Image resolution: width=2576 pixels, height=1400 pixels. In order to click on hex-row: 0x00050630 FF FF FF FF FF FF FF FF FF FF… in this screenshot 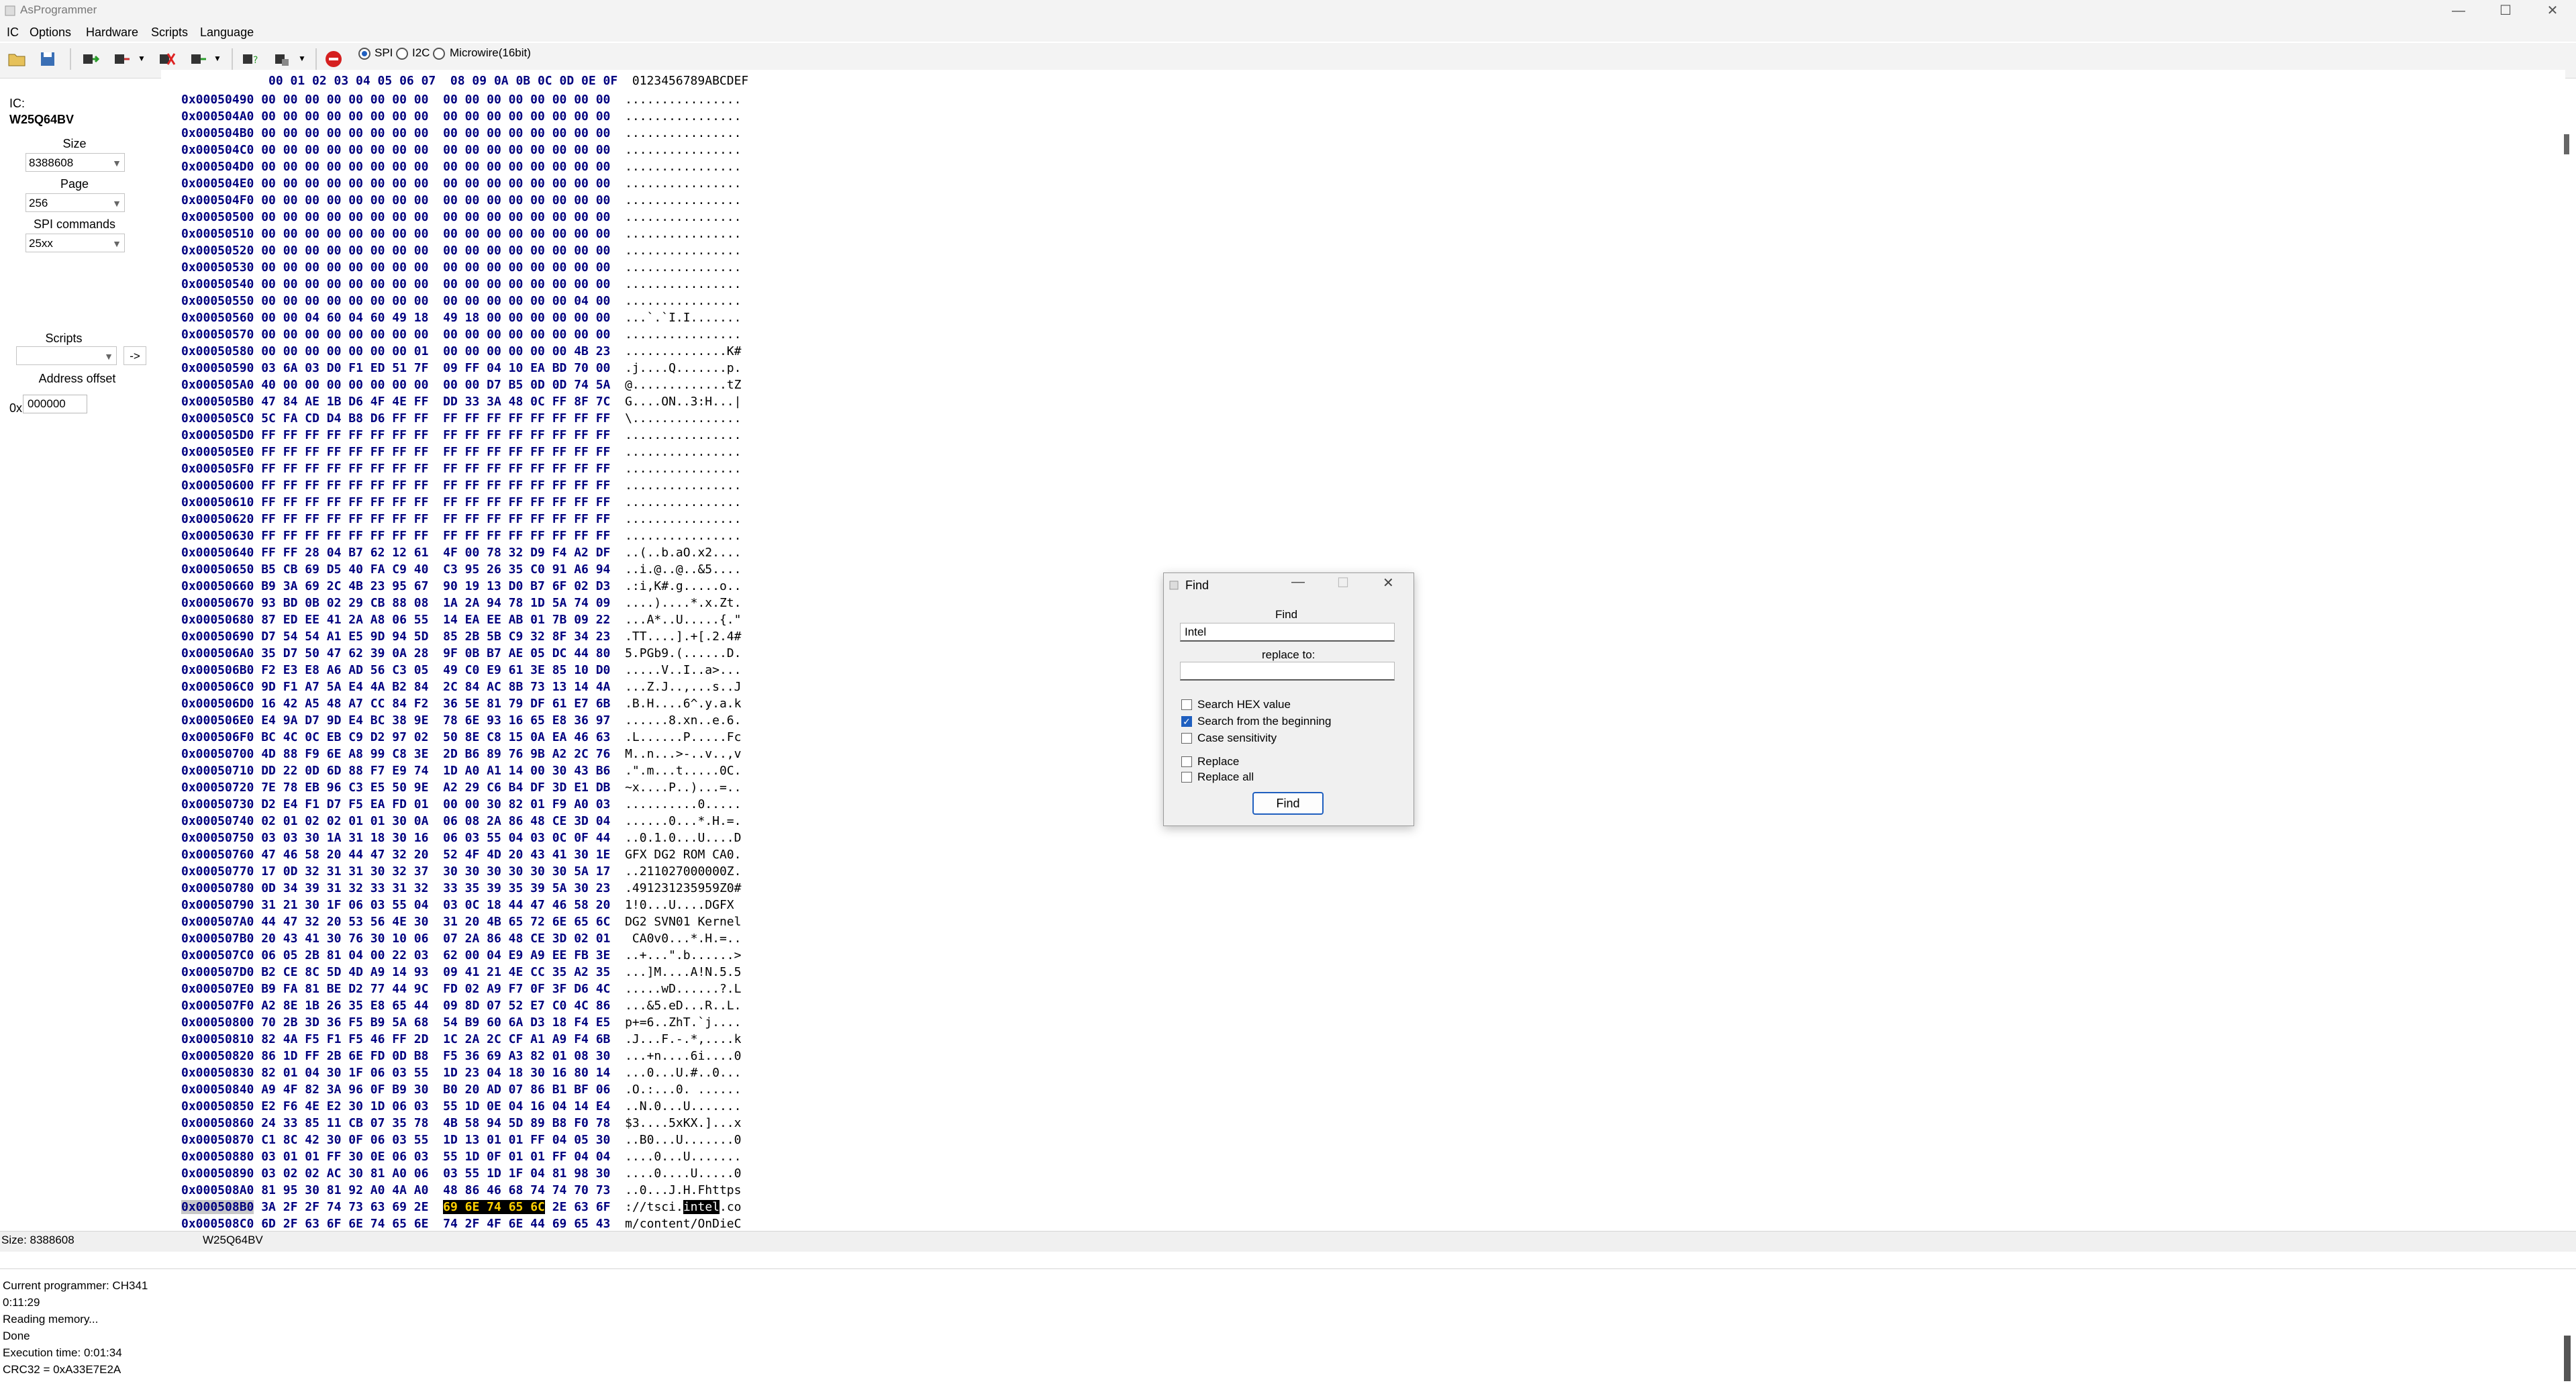, I will do `click(461, 536)`.